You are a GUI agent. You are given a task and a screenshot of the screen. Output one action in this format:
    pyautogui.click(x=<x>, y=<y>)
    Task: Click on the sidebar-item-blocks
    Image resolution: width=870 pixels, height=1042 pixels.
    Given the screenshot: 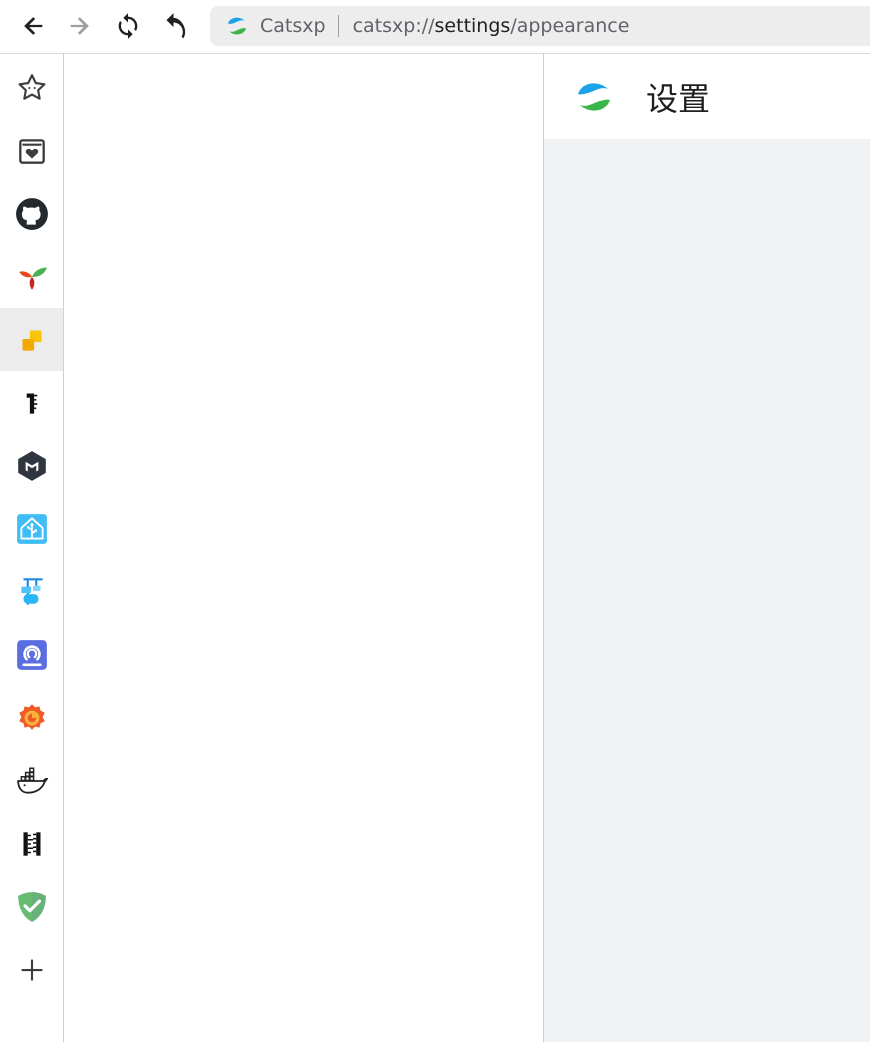 What is the action you would take?
    pyautogui.click(x=31, y=339)
    